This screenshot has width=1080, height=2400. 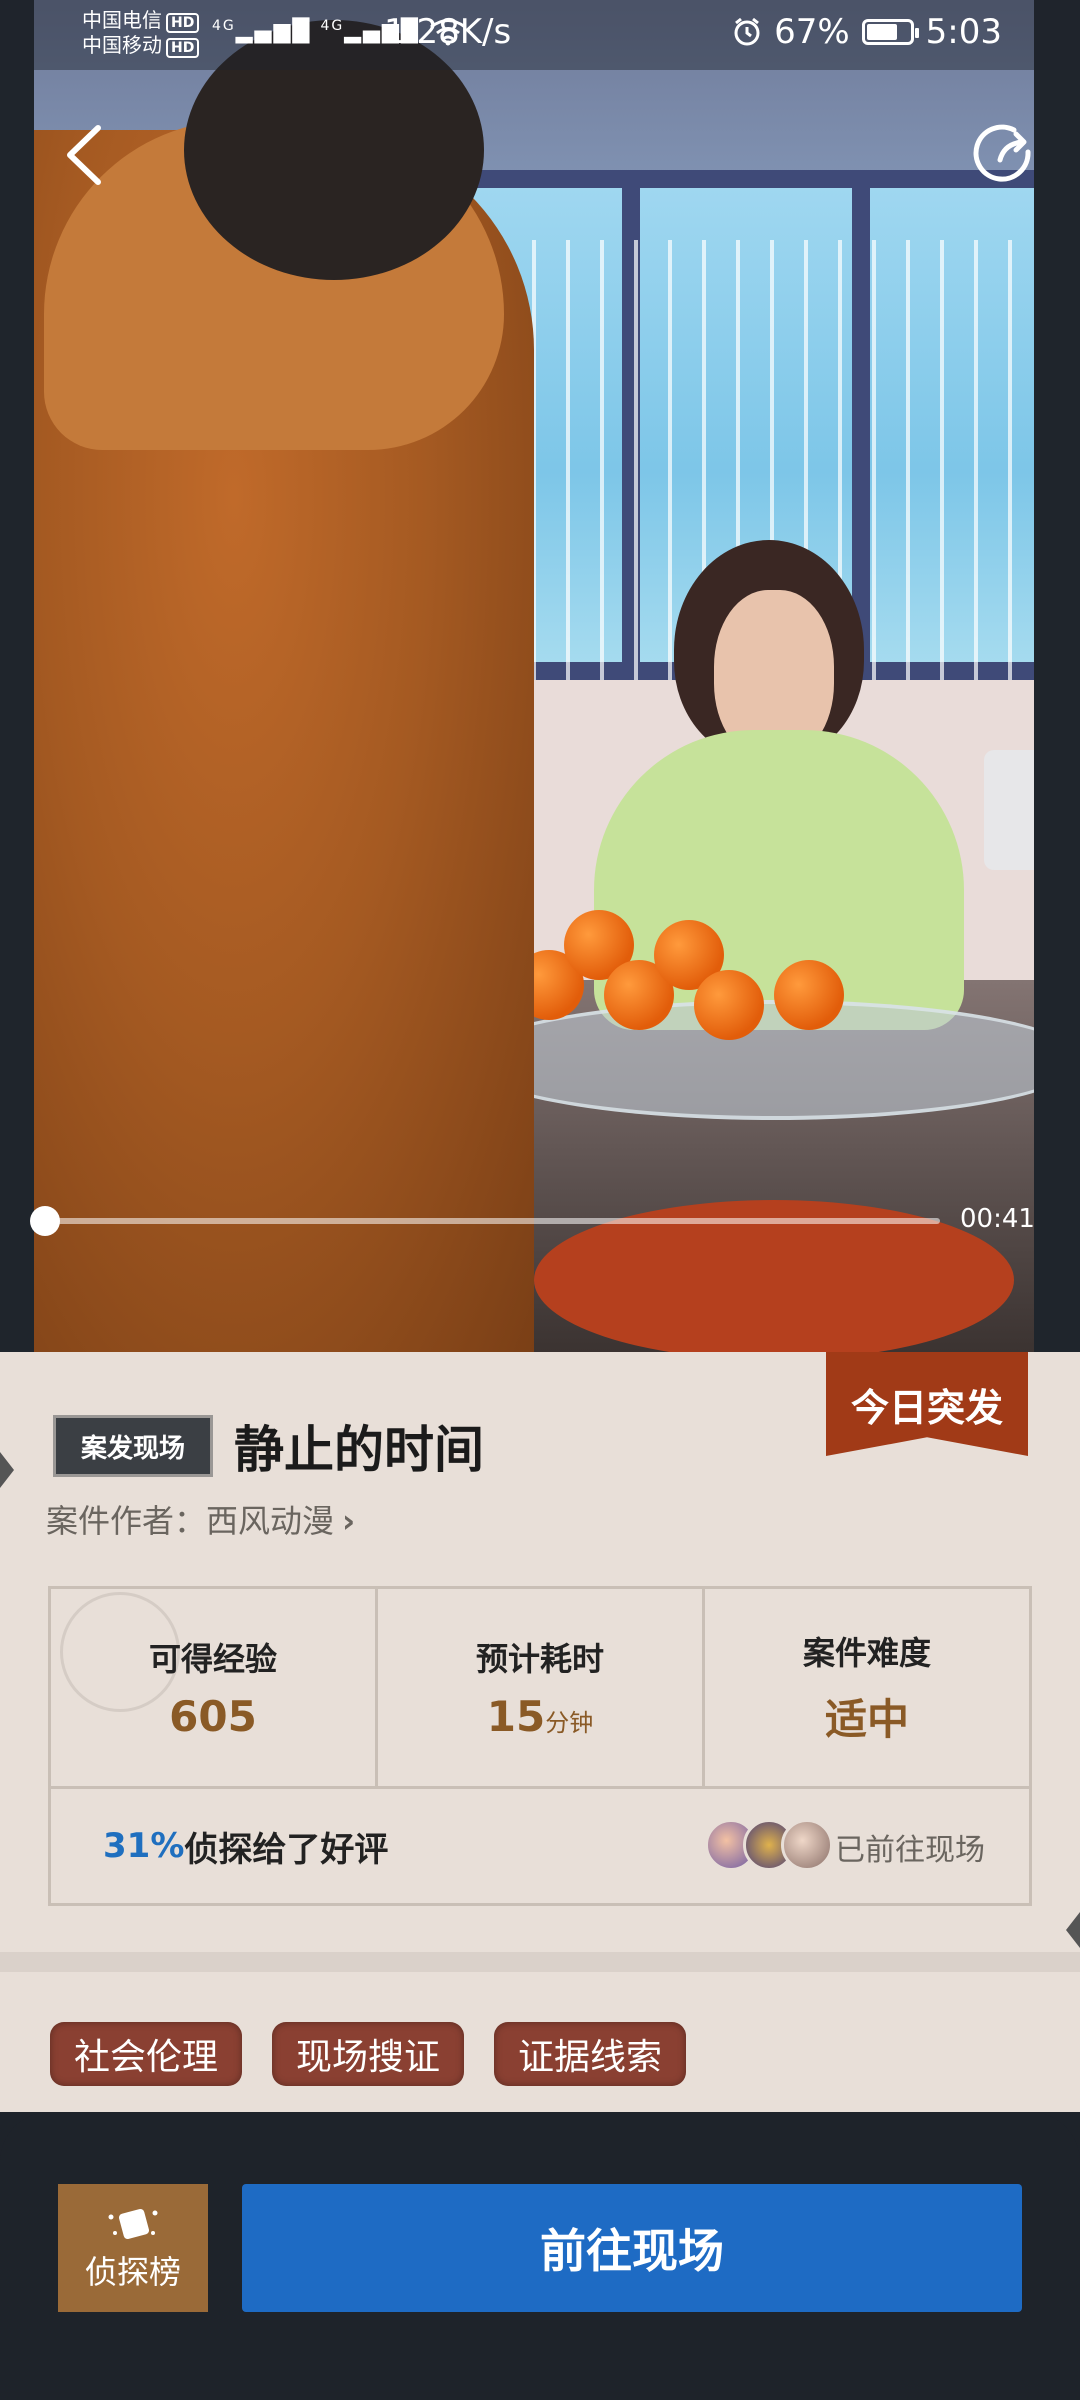 I want to click on trophy-sparkle-icon, so click(x=133, y=2224).